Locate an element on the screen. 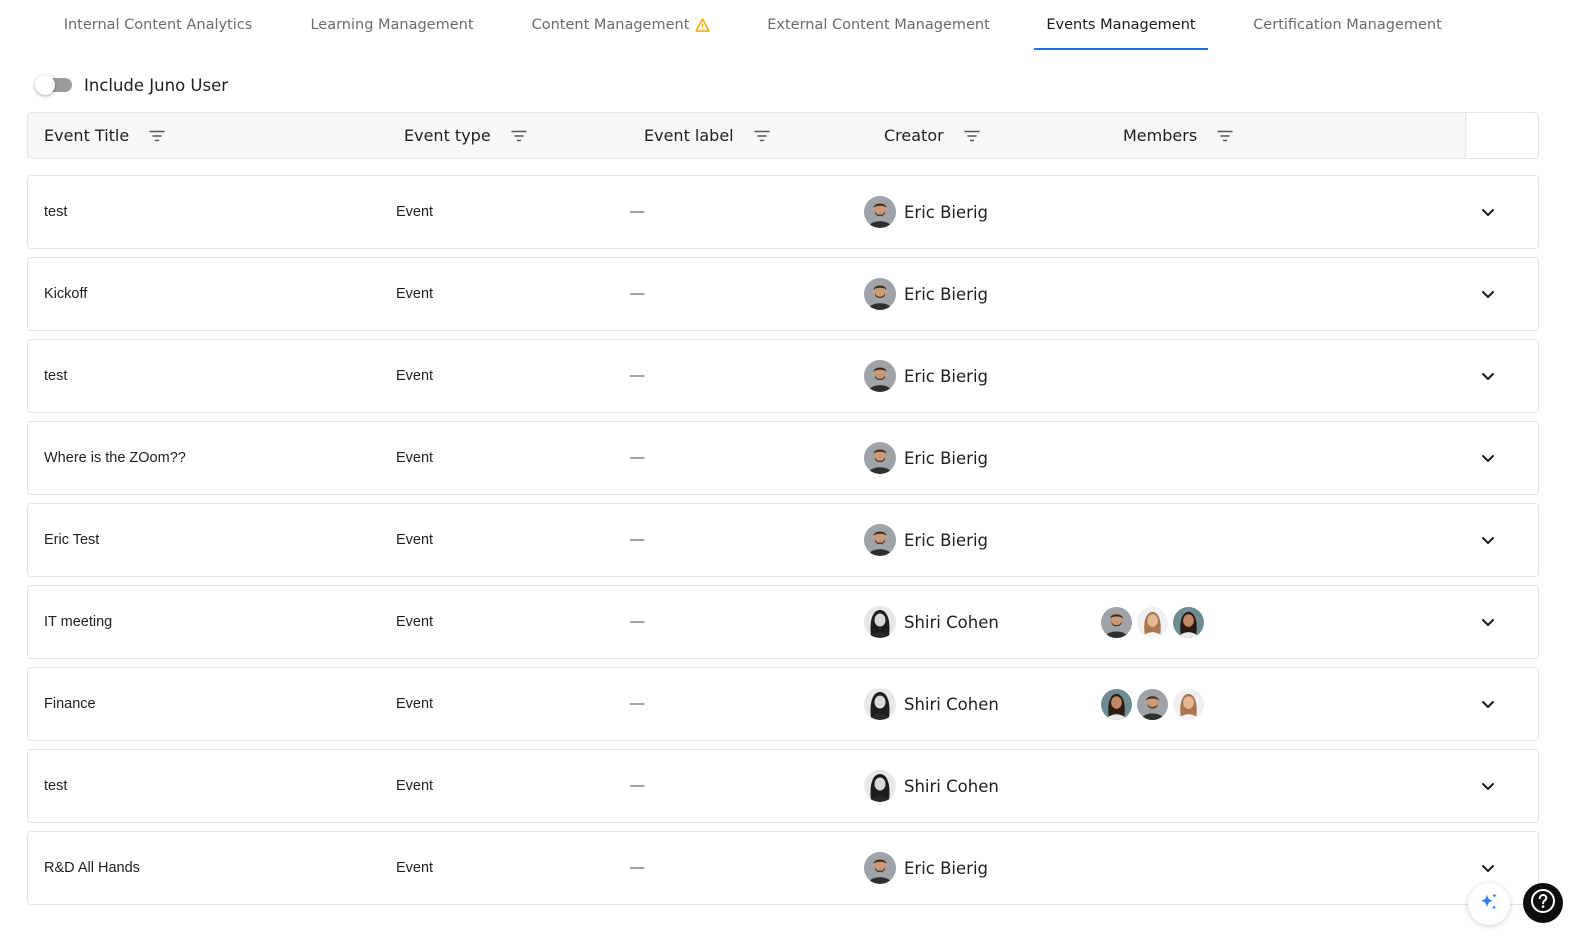 The width and height of the screenshot is (1576, 938). tab-label: Learning Management is located at coordinates (392, 25).